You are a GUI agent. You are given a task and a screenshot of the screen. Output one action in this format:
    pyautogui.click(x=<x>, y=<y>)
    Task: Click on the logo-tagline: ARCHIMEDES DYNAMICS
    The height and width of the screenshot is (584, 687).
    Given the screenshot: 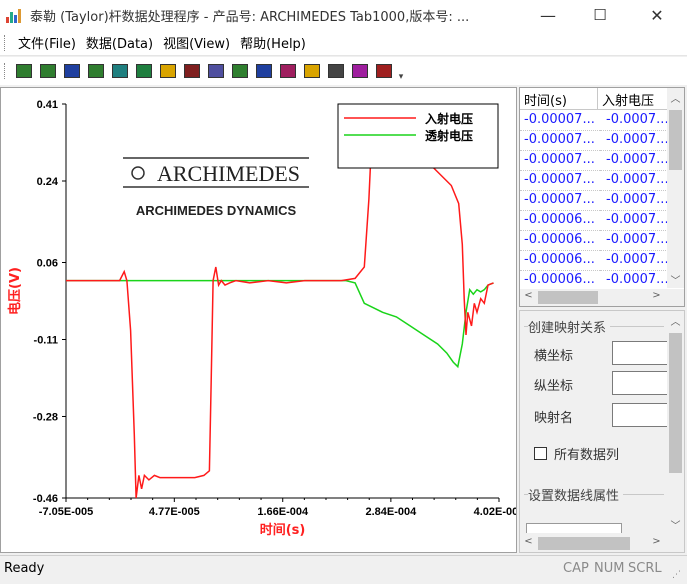 What is the action you would take?
    pyautogui.click(x=216, y=210)
    